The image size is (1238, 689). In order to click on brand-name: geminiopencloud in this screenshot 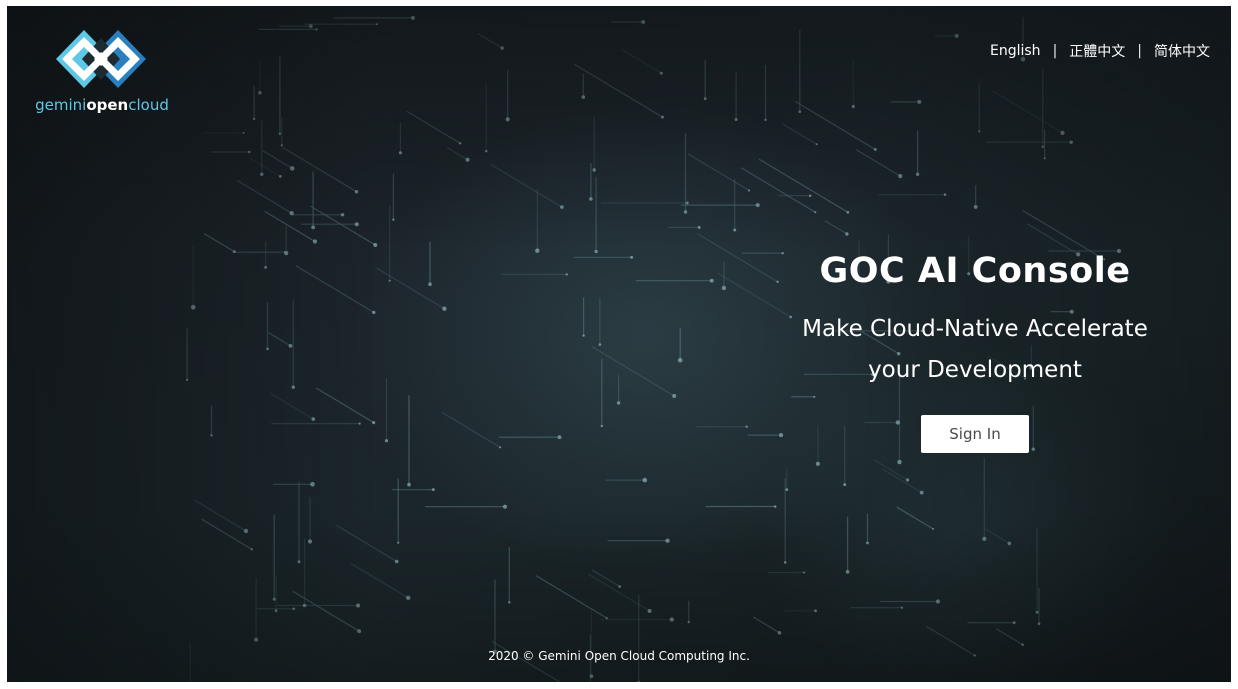, I will do `click(102, 105)`.